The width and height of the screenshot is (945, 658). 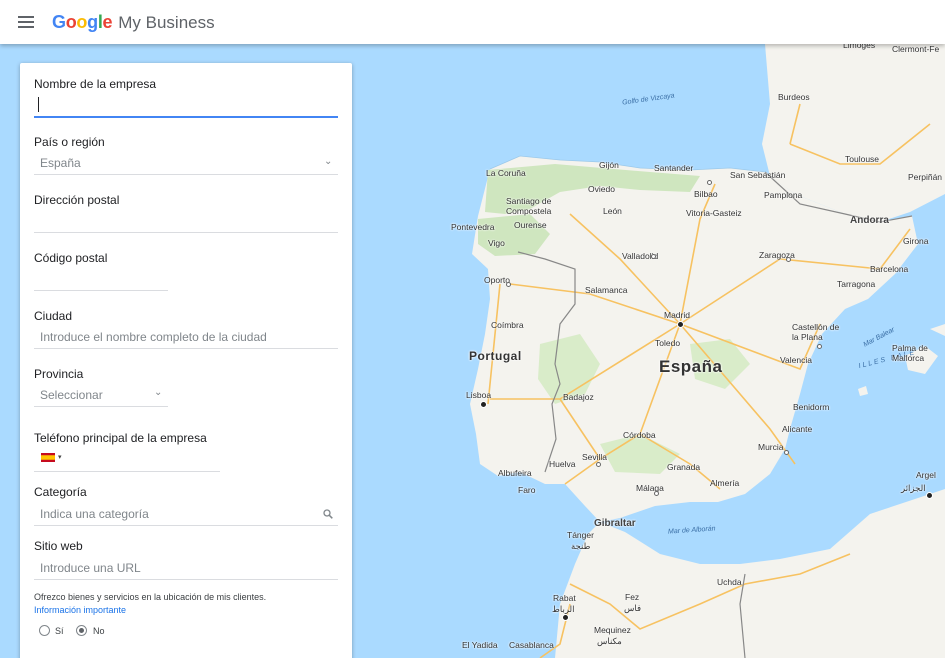 What do you see at coordinates (606, 290) in the screenshot?
I see `map-label-city: Salamanca` at bounding box center [606, 290].